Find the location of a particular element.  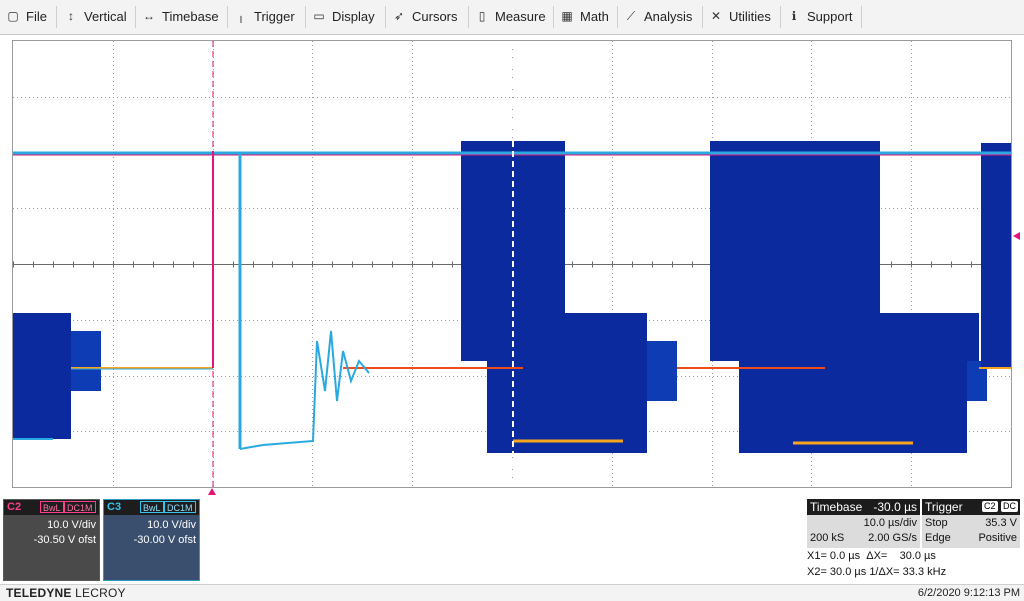

menu-vertical-label: Vertical is located at coordinates (105, 16).